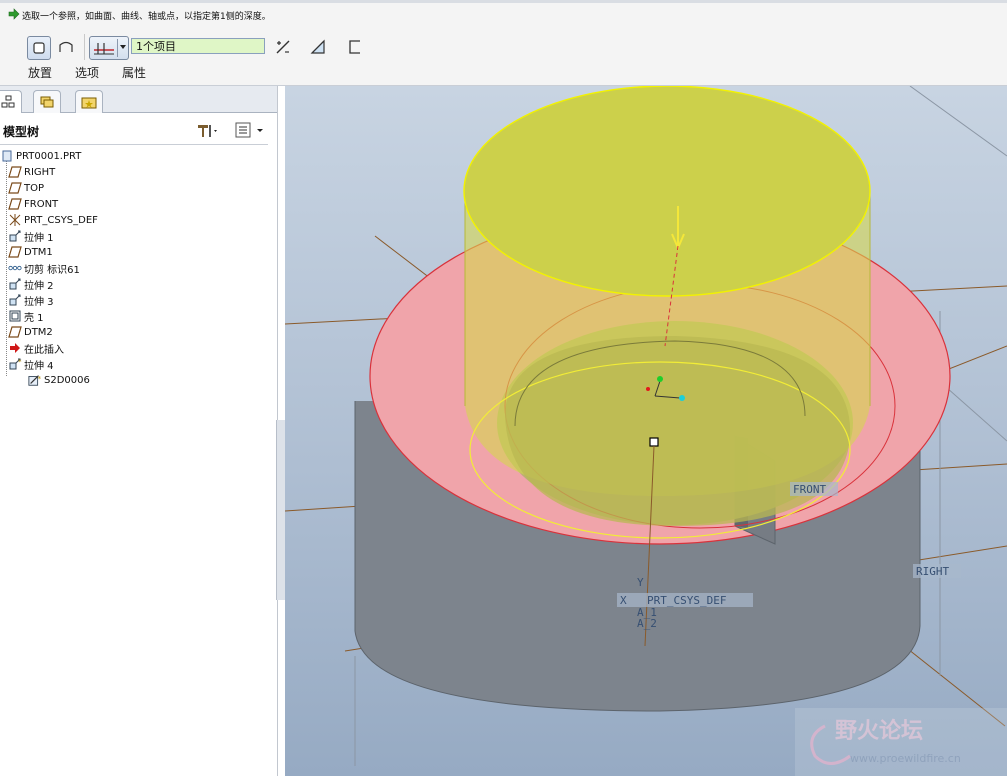  I want to click on depth-option-dropdown, so click(109, 48).